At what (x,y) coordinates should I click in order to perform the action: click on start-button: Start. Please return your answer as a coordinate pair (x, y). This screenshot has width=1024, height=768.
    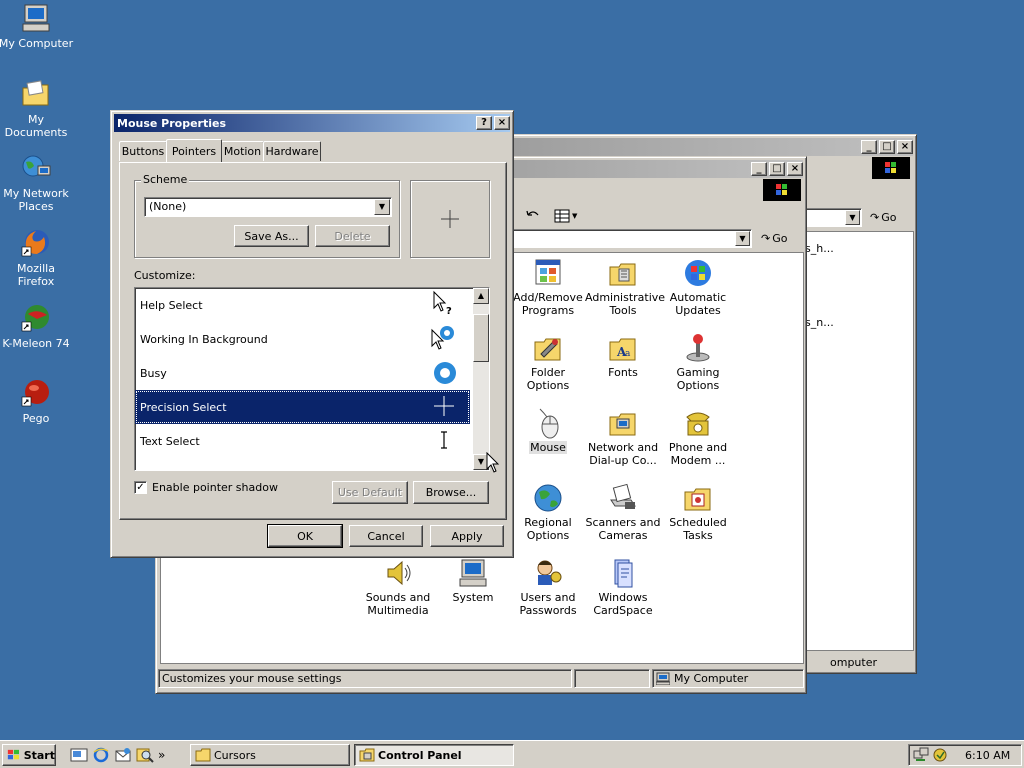
    Looking at the image, I should click on (29, 755).